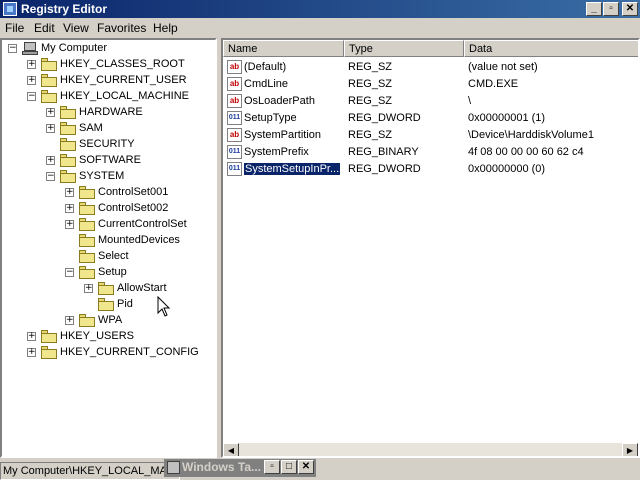 Image resolution: width=640 pixels, height=480 pixels. Describe the element at coordinates (107, 49) in the screenshot. I see `tree-node: − My Computer` at that location.